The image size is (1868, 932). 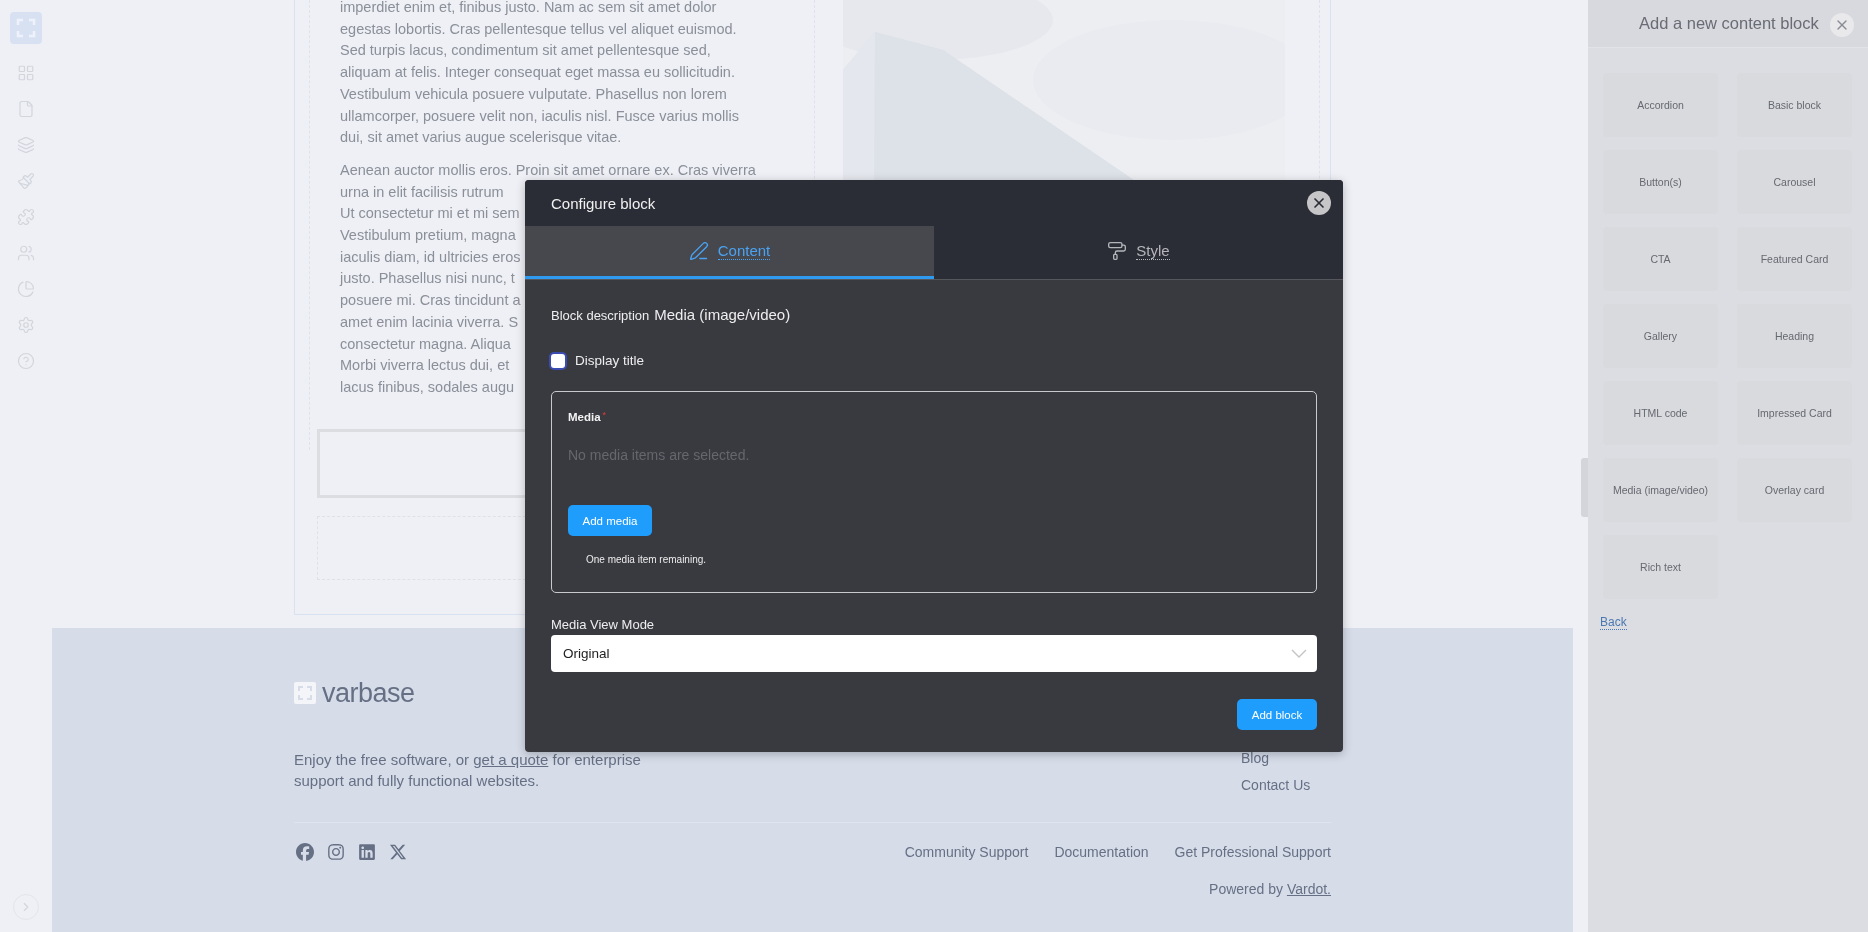 I want to click on block-type-card: Button(s), so click(x=1660, y=182).